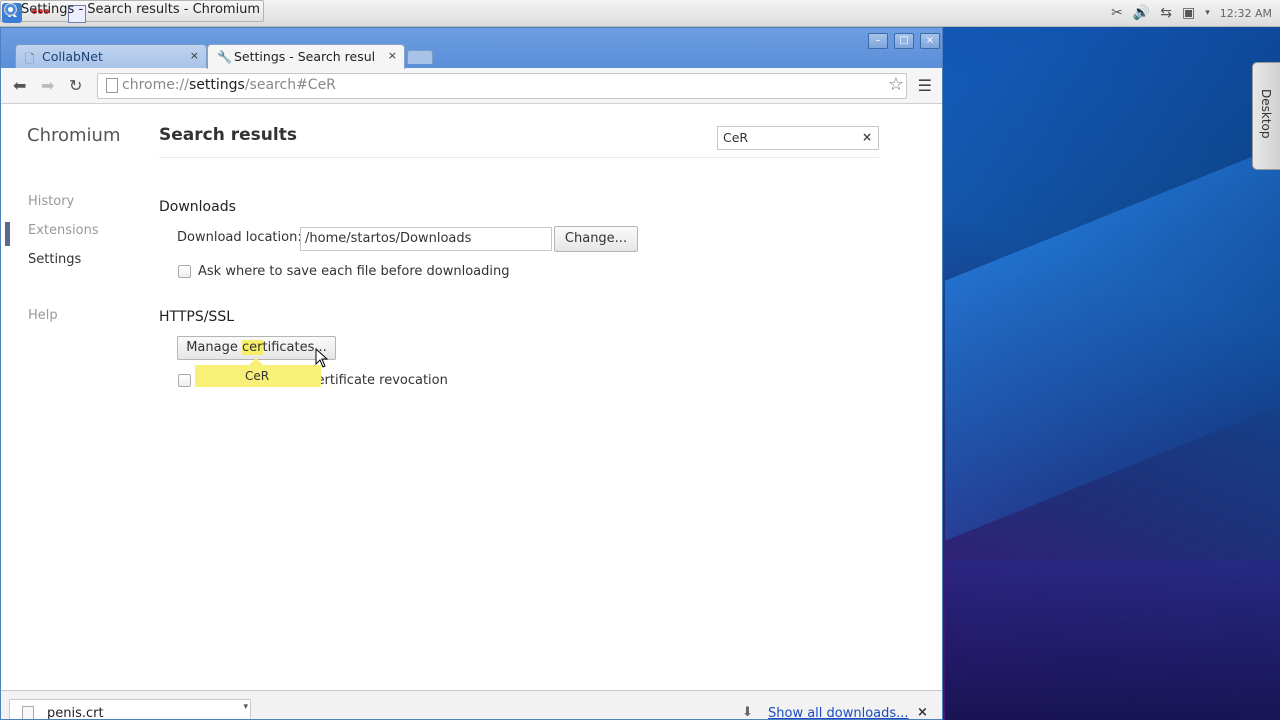 This screenshot has width=1280, height=720. Describe the element at coordinates (867, 137) in the screenshot. I see `clear-search-icon: ×` at that location.